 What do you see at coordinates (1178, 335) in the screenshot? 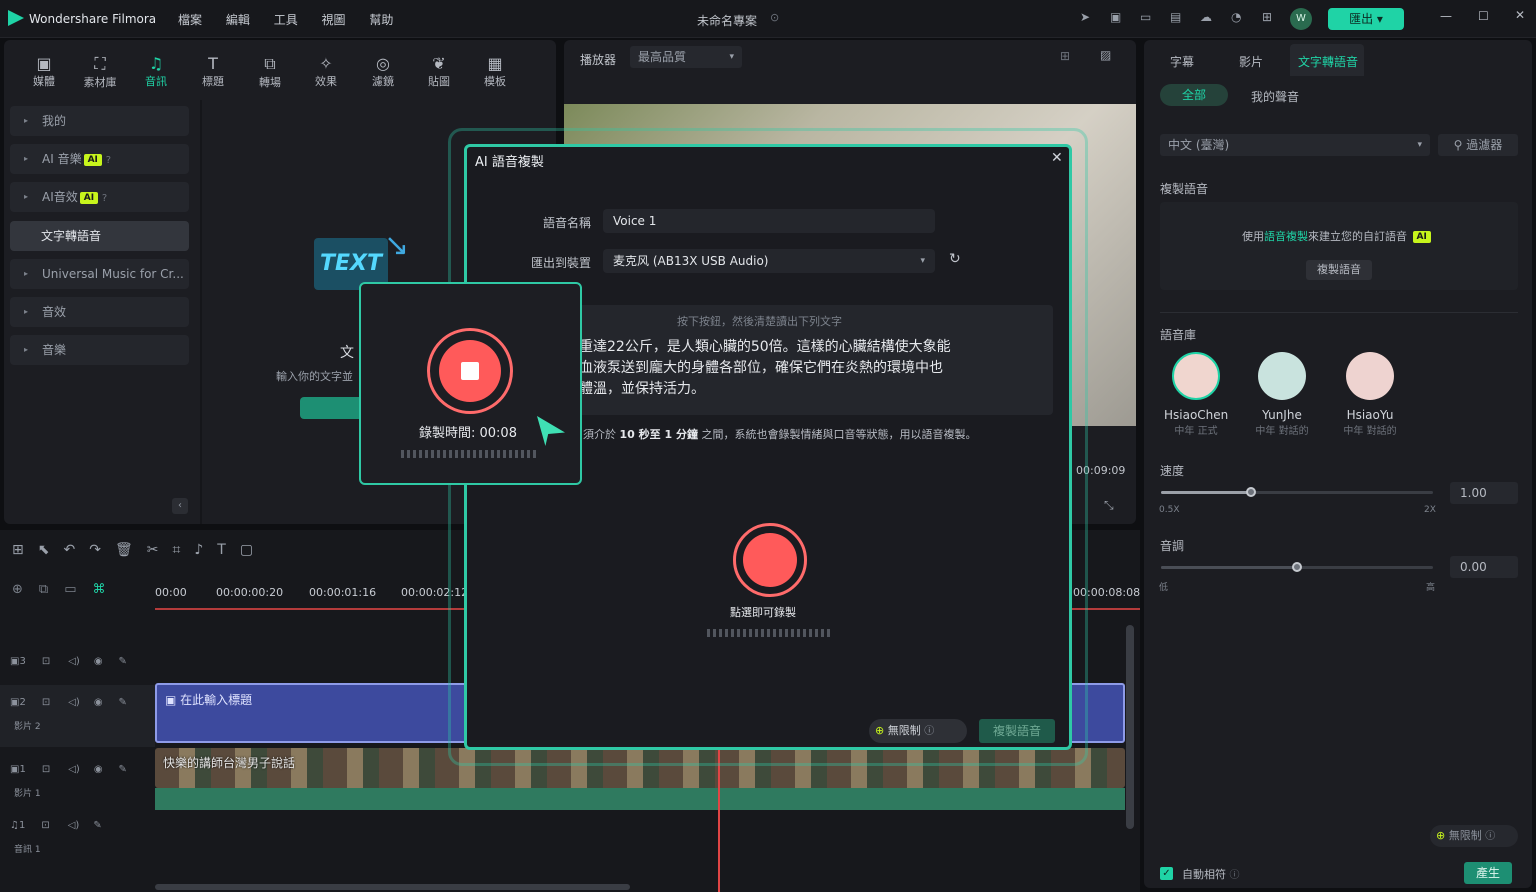
I see `voice-library-label: 語音庫` at bounding box center [1178, 335].